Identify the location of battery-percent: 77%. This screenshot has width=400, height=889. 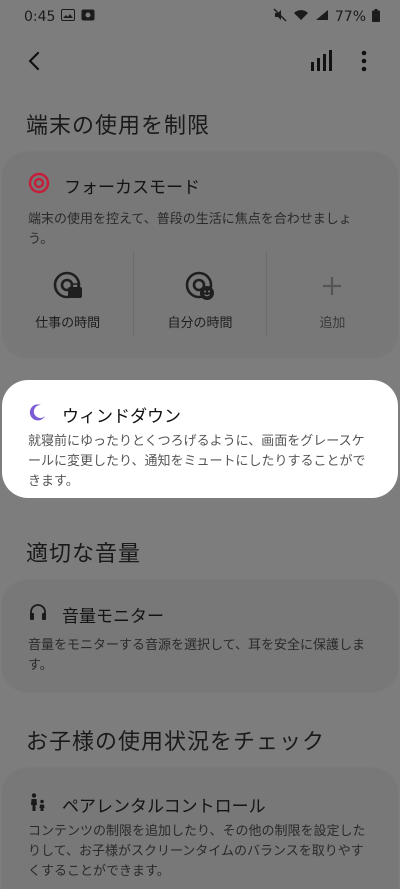
(350, 17).